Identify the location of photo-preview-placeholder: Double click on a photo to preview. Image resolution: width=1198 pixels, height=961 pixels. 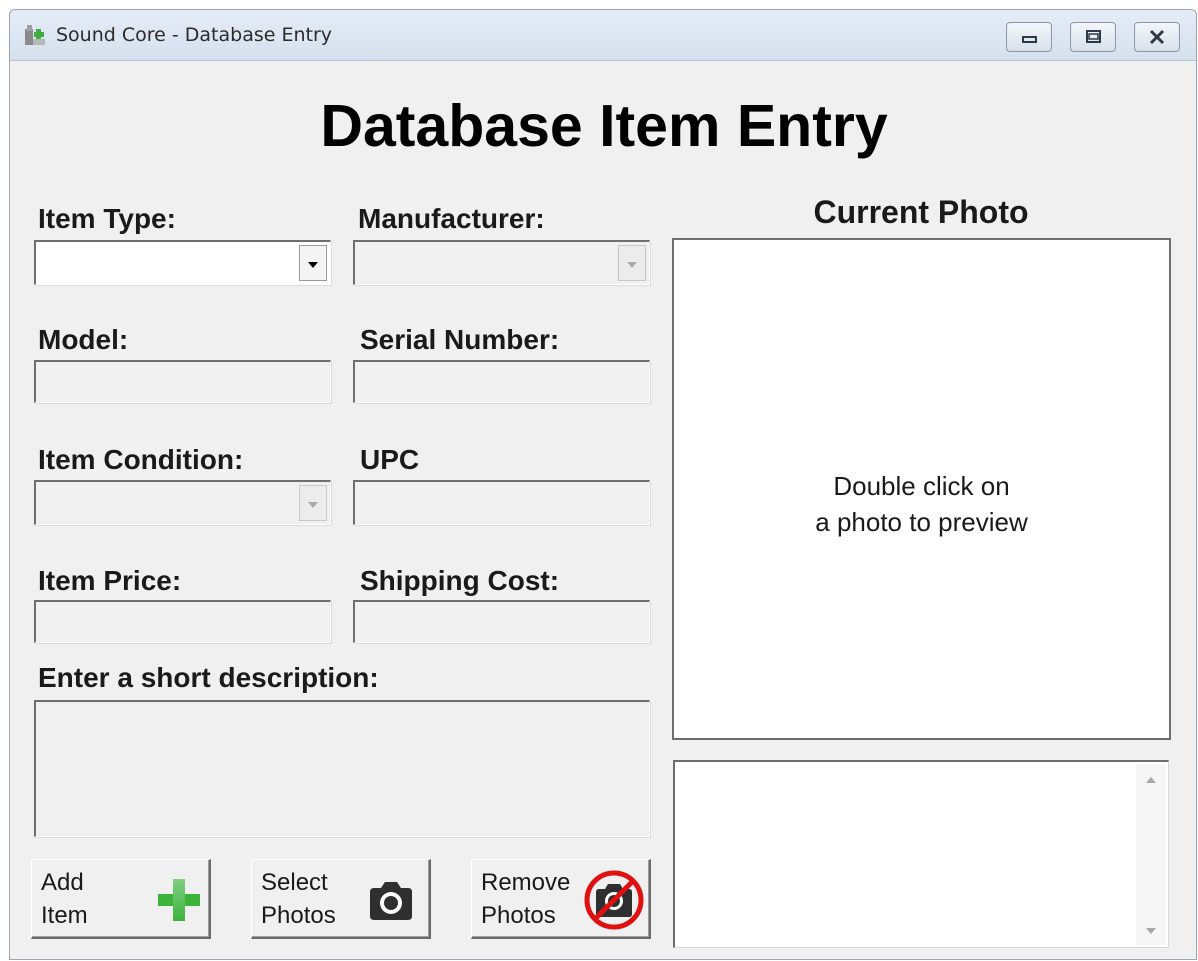
(921, 504).